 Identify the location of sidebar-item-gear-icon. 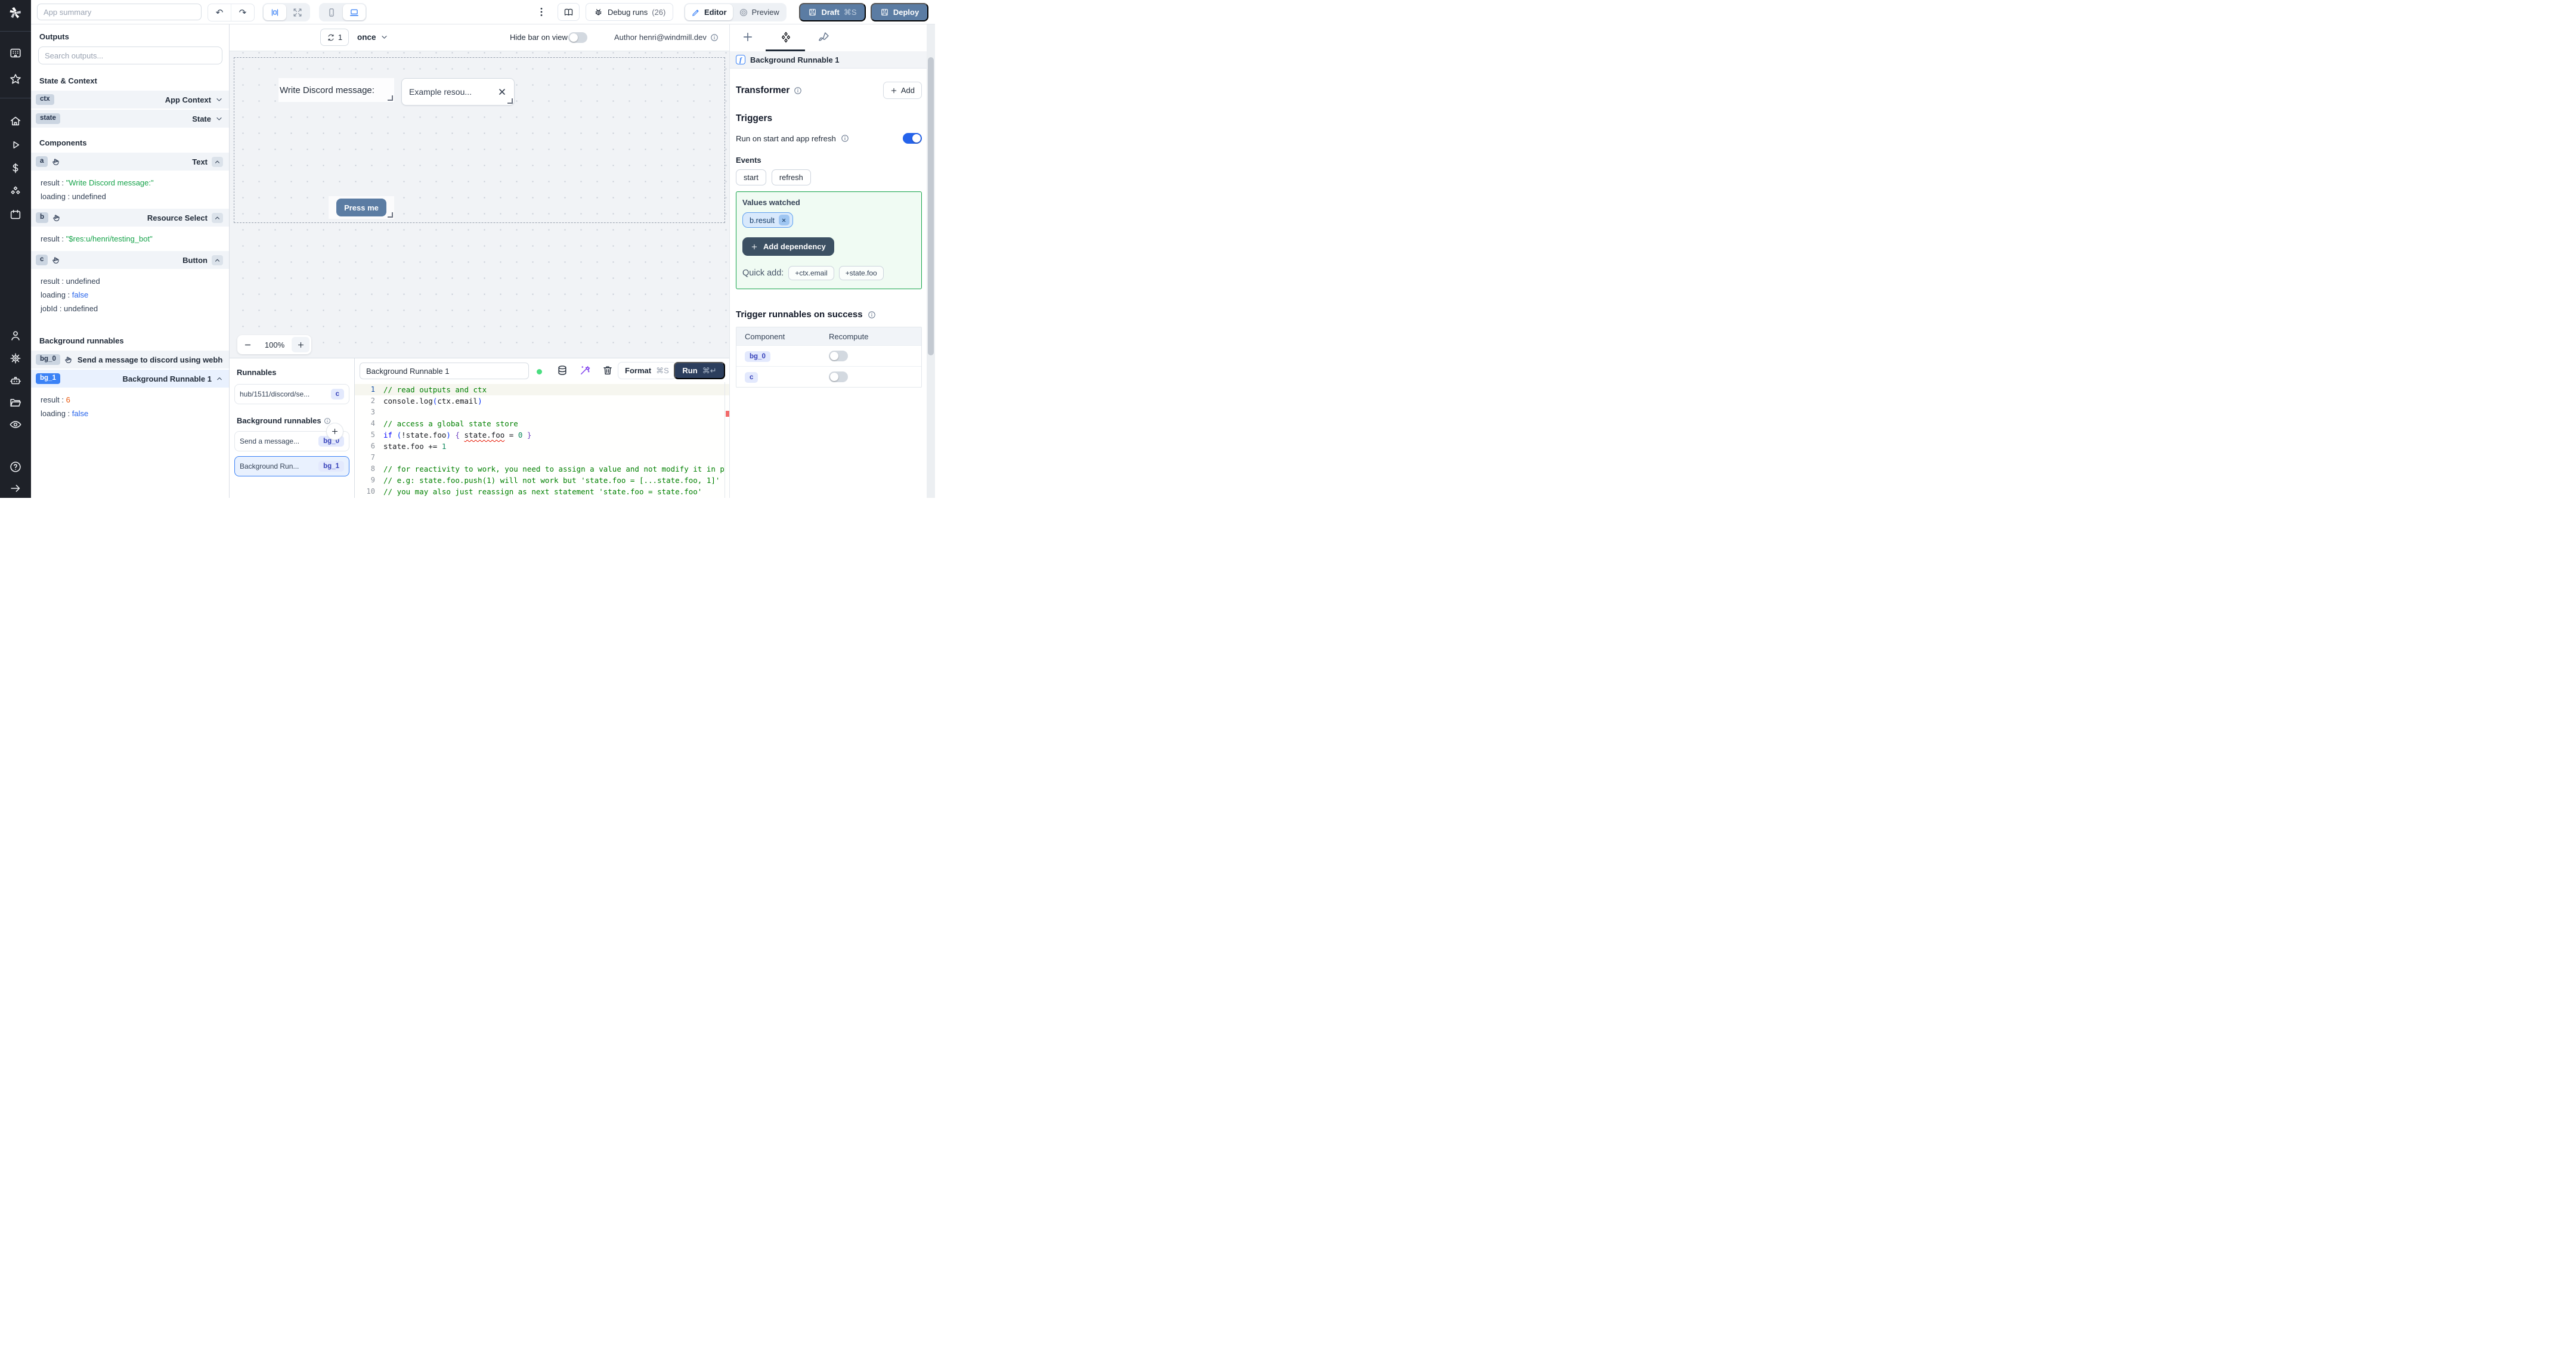
(16, 358).